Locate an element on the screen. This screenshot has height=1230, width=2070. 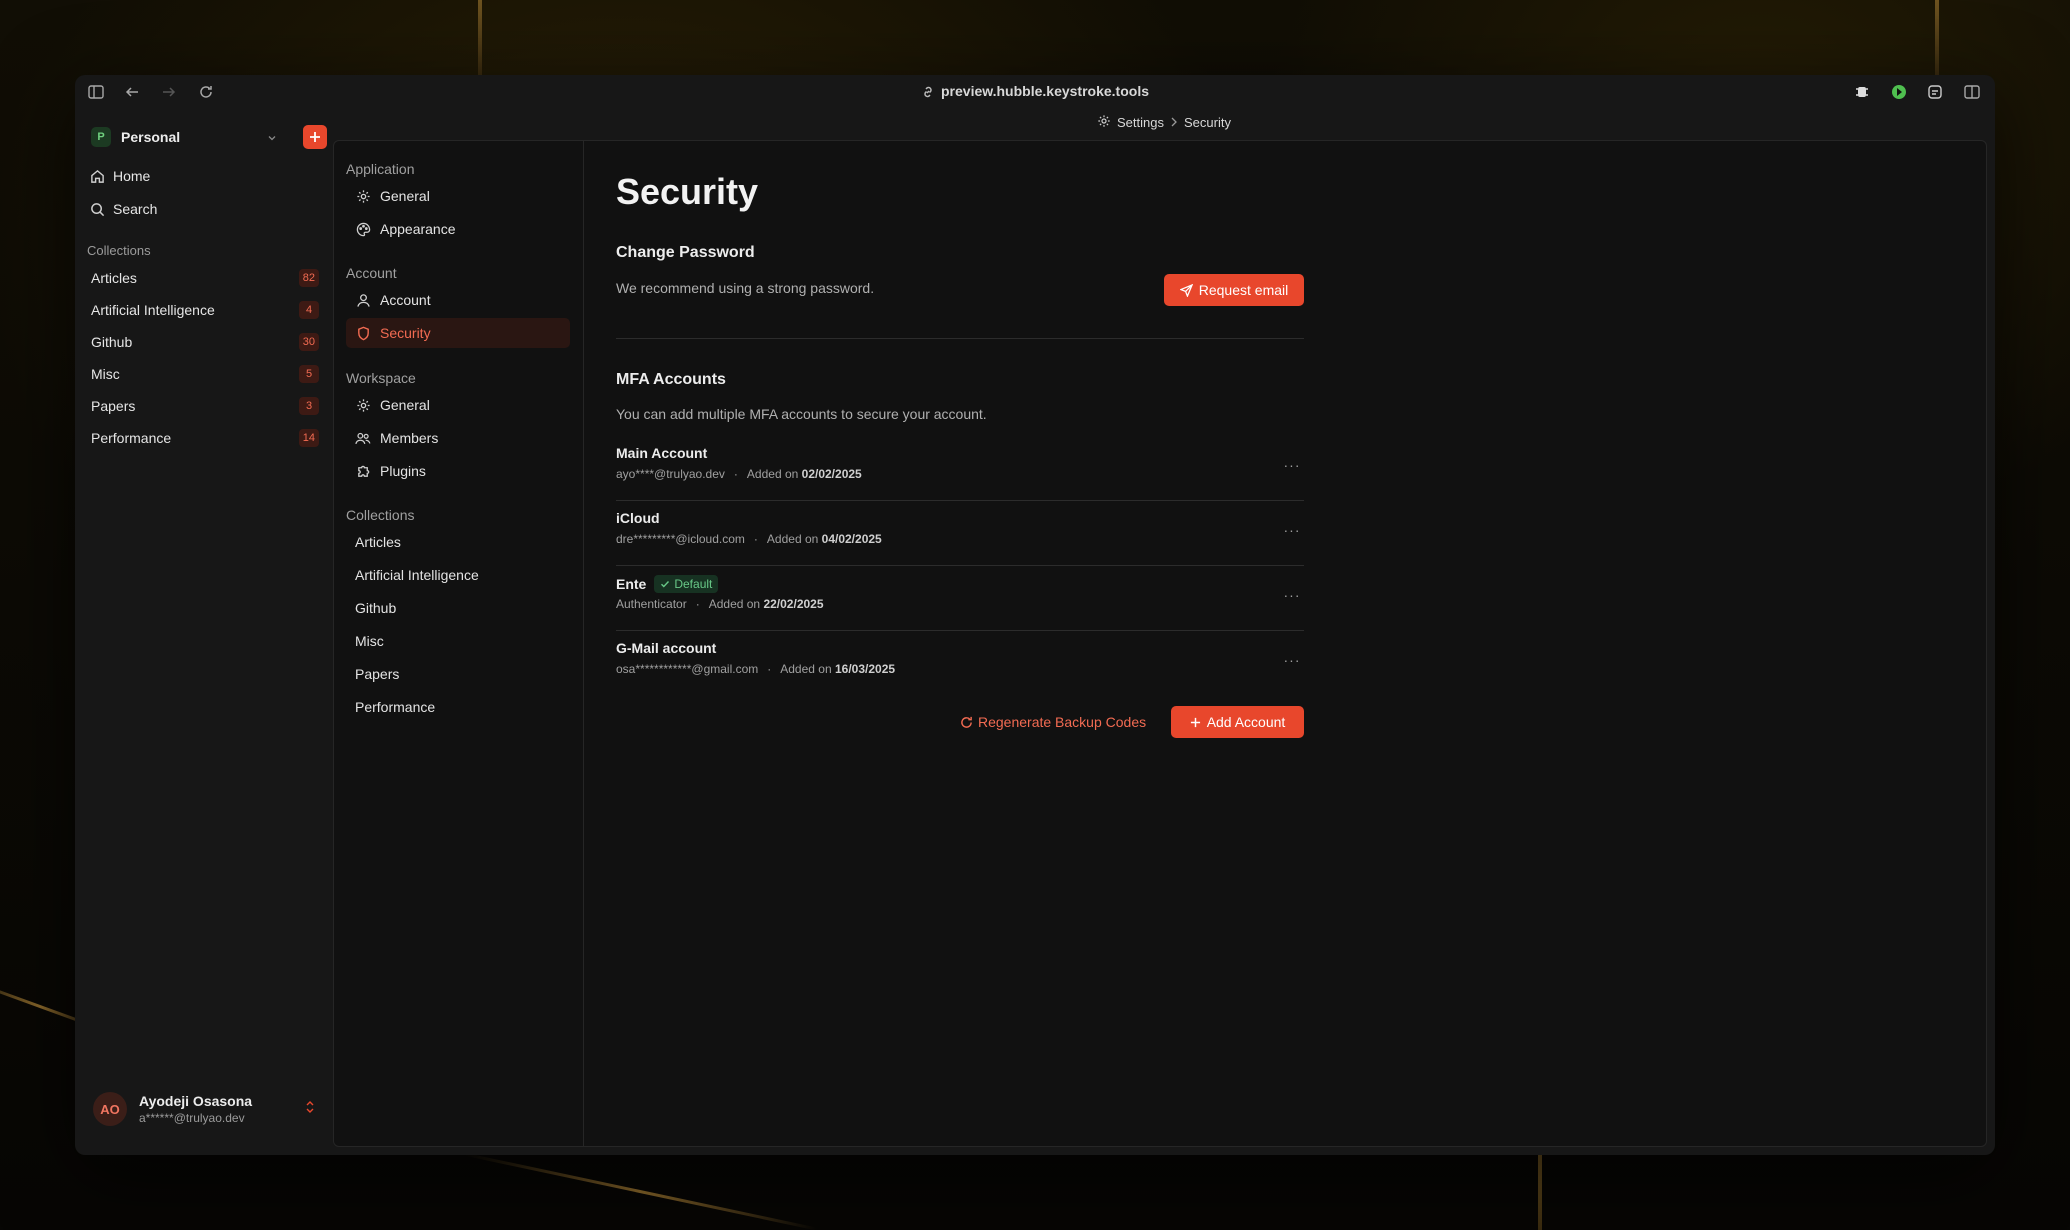
settings-item-workspace-general: General is located at coordinates (458, 405).